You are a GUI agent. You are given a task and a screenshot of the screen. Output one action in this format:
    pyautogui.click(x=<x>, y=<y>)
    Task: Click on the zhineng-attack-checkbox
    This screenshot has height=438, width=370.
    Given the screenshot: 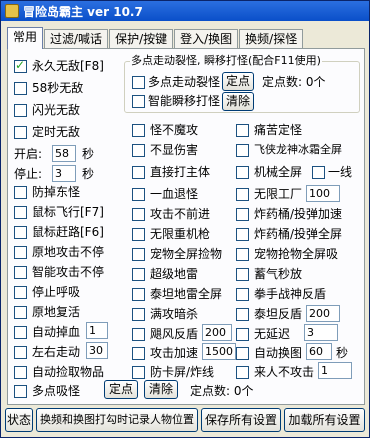 What is the action you would take?
    pyautogui.click(x=20, y=272)
    